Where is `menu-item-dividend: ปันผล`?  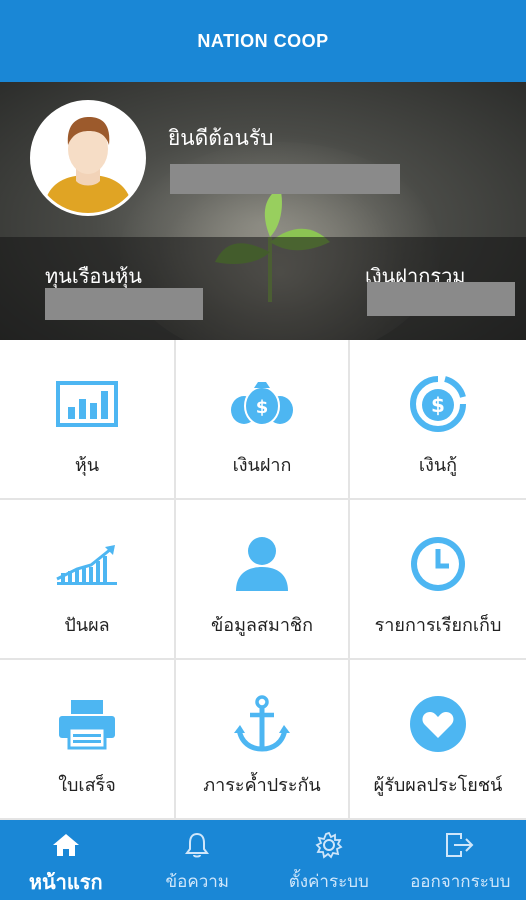 menu-item-dividend: ปันผล is located at coordinates (88, 580).